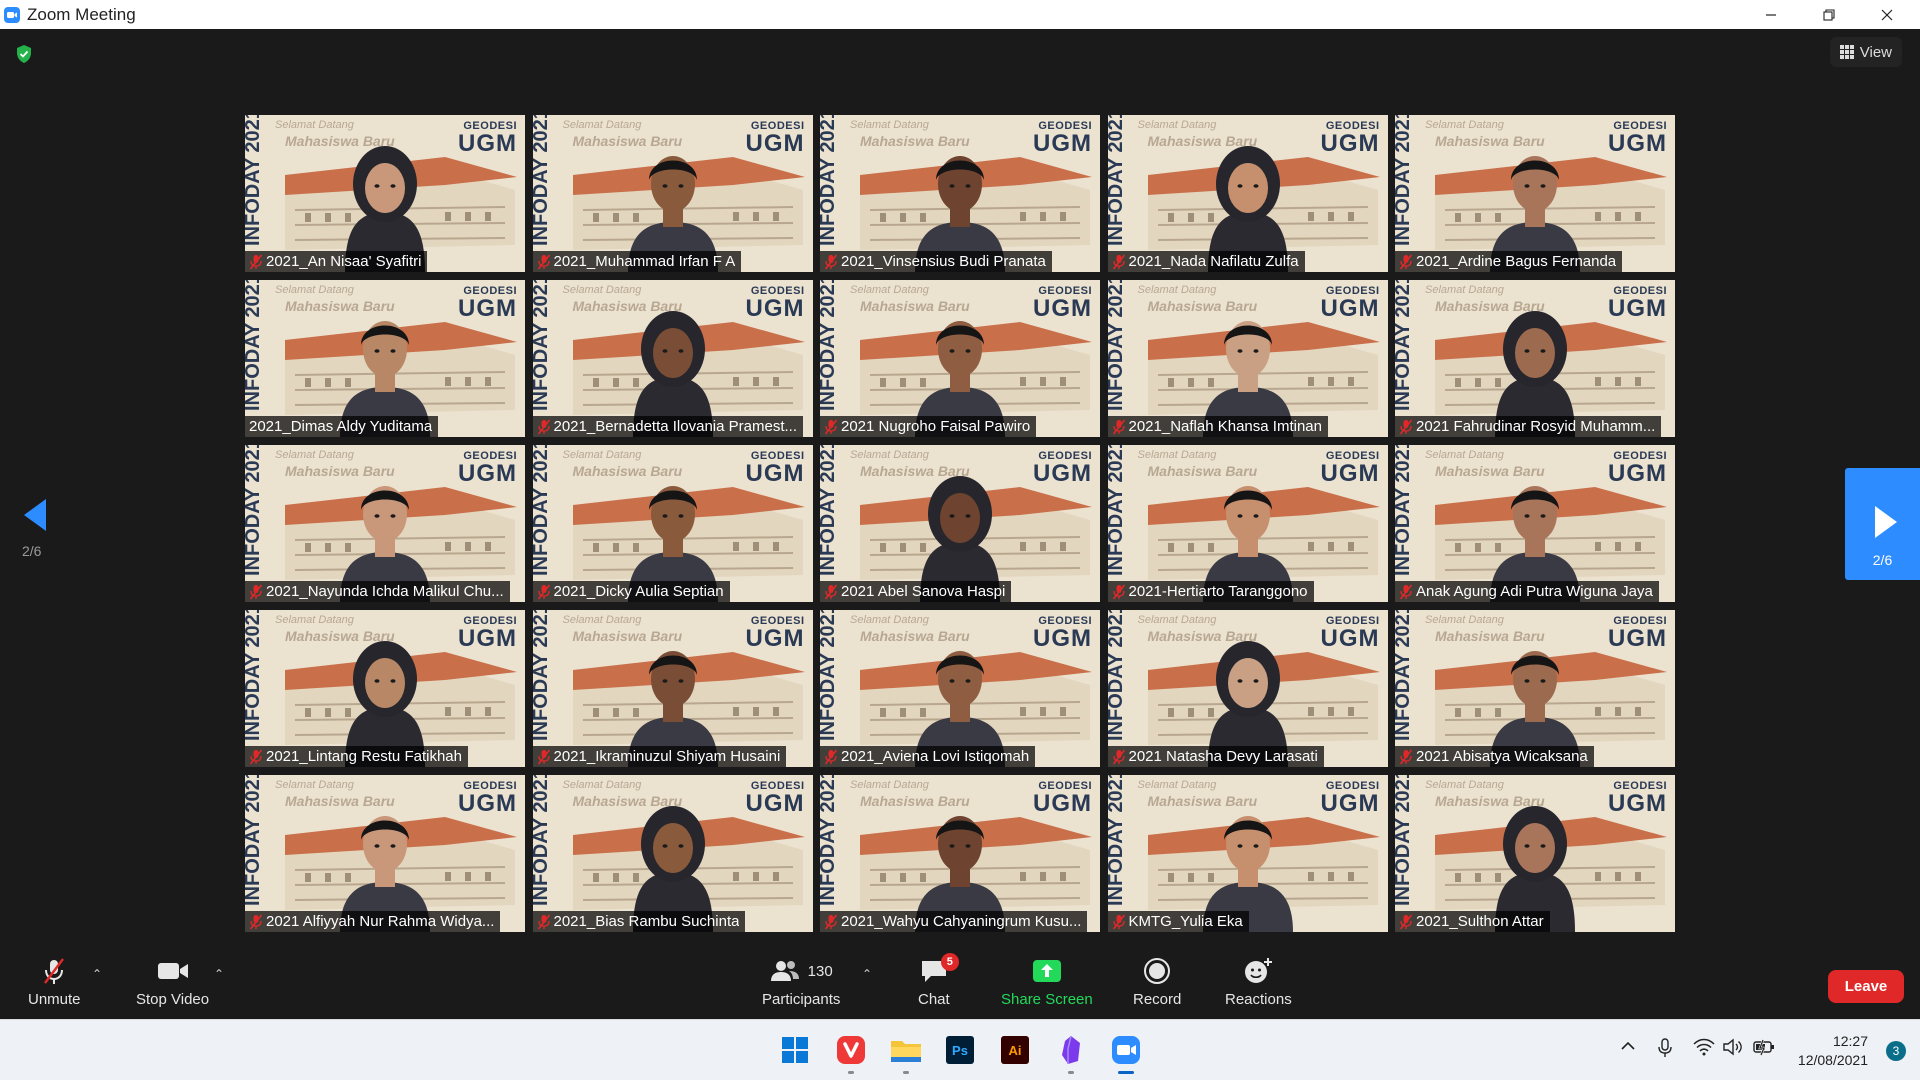 This screenshot has height=1080, width=1920. I want to click on stop-video-label: Stop Video, so click(173, 999).